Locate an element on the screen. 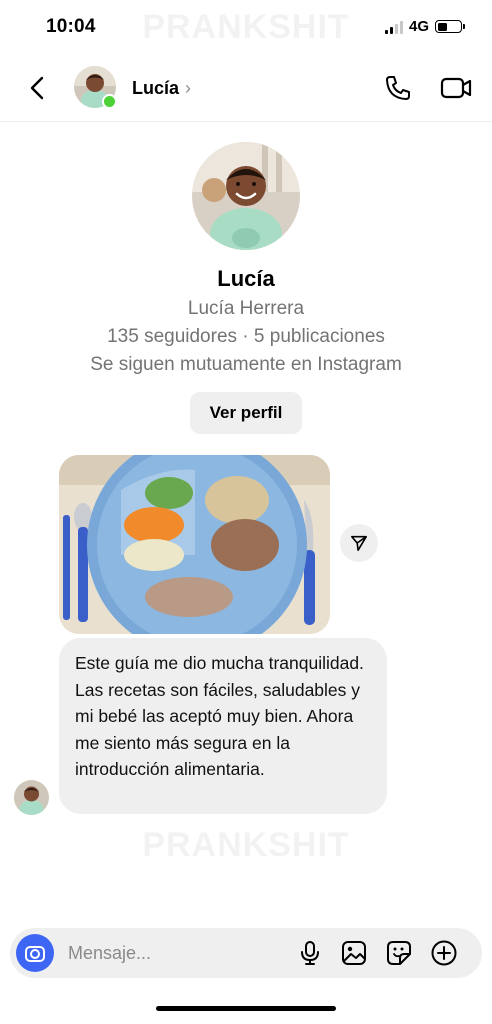 This screenshot has width=492, height=1024. watermark-top: PRANKSHIT is located at coordinates (246, 27).